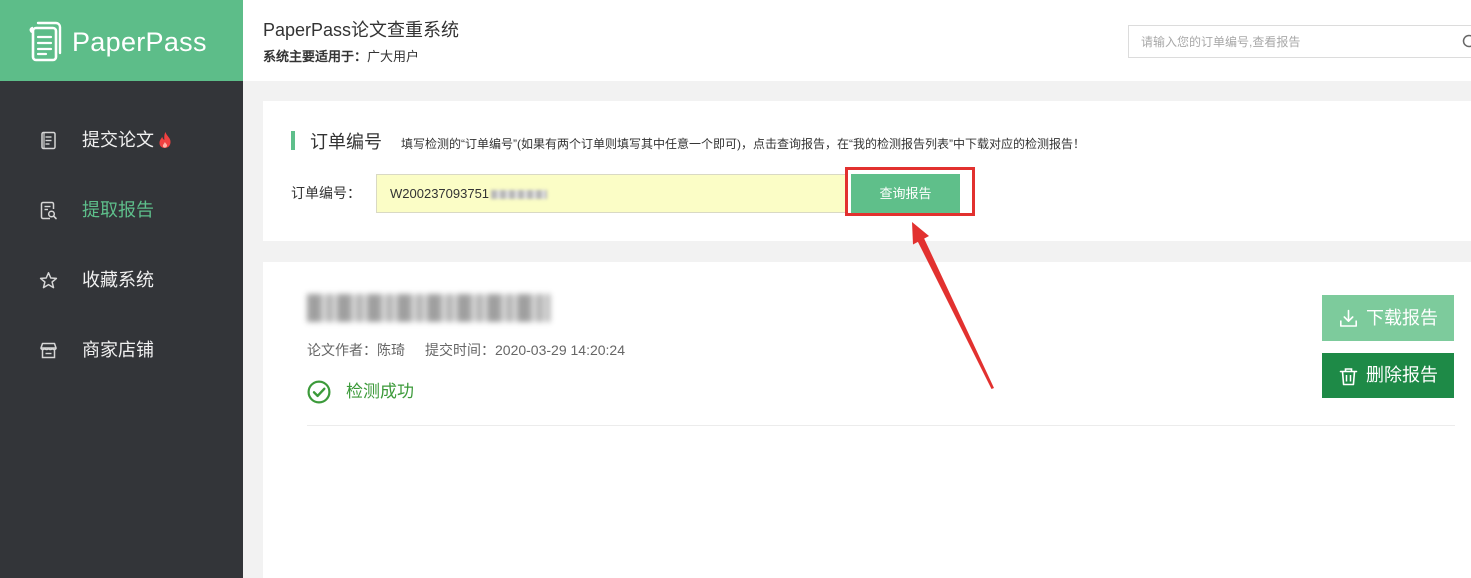  What do you see at coordinates (857, 40) in the screenshot?
I see `top-header: PaperPass论文查重系统 系统主要适用于：广大用户` at bounding box center [857, 40].